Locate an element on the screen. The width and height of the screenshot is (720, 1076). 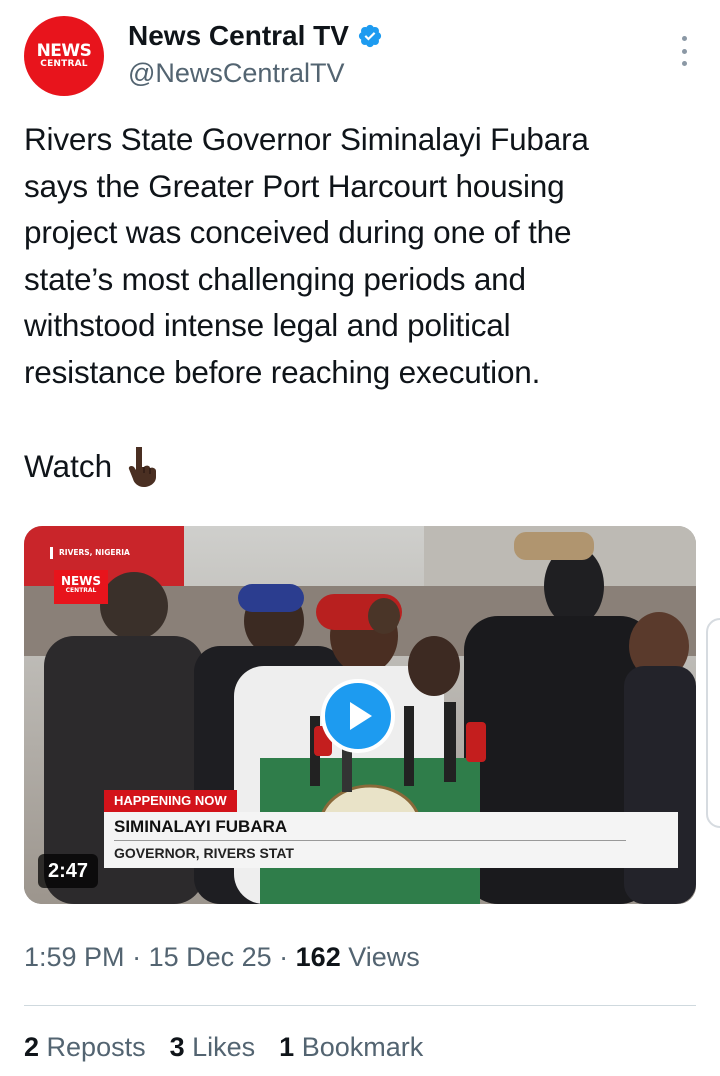
views-count: 162 is located at coordinates (318, 957).